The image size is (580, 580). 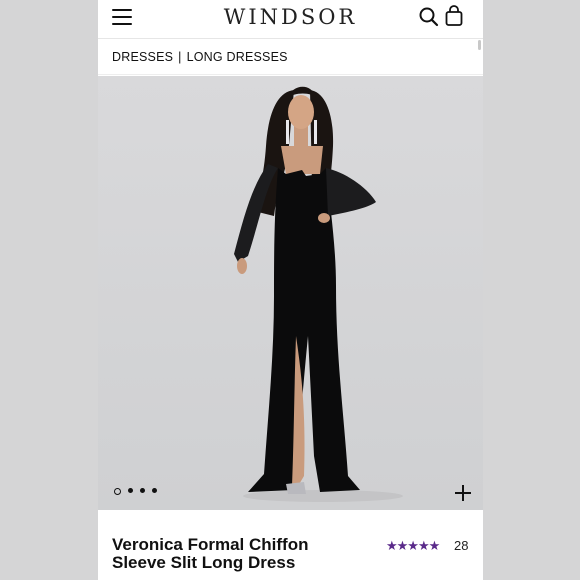 I want to click on shopping-bag-icon, so click(x=454, y=16).